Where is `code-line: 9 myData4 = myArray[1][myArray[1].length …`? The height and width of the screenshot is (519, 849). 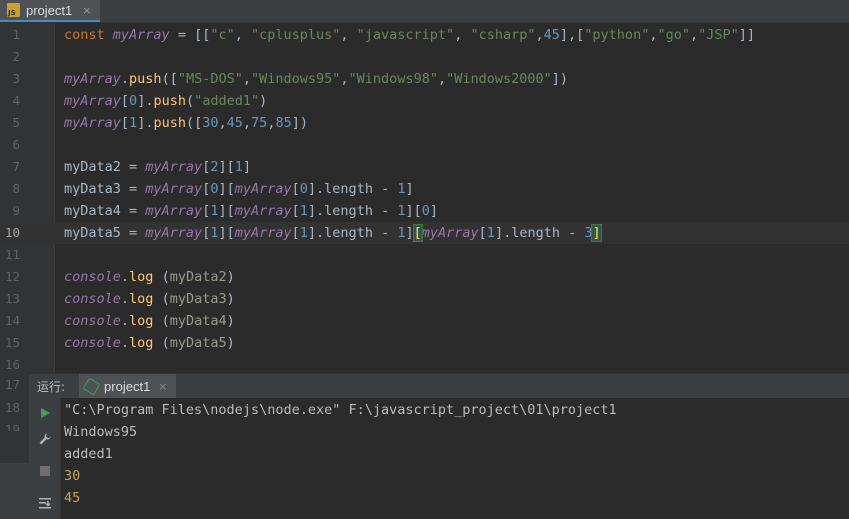
code-line: 9 myData4 = myArray[1][myArray[1].length … is located at coordinates (424, 211).